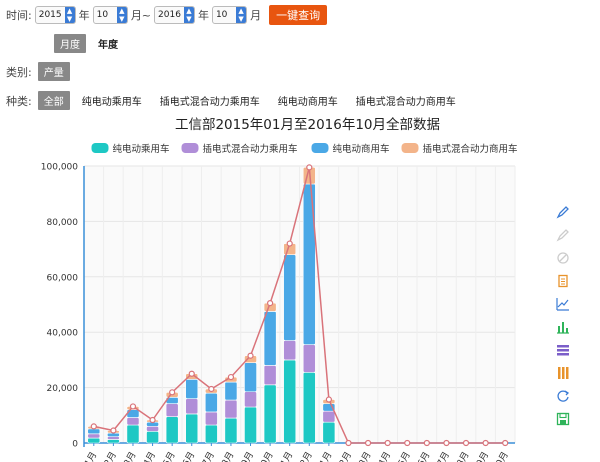 This screenshot has height=462, width=600. What do you see at coordinates (63, 223) in the screenshot?
I see `y-tick-label: 80,000` at bounding box center [63, 223].